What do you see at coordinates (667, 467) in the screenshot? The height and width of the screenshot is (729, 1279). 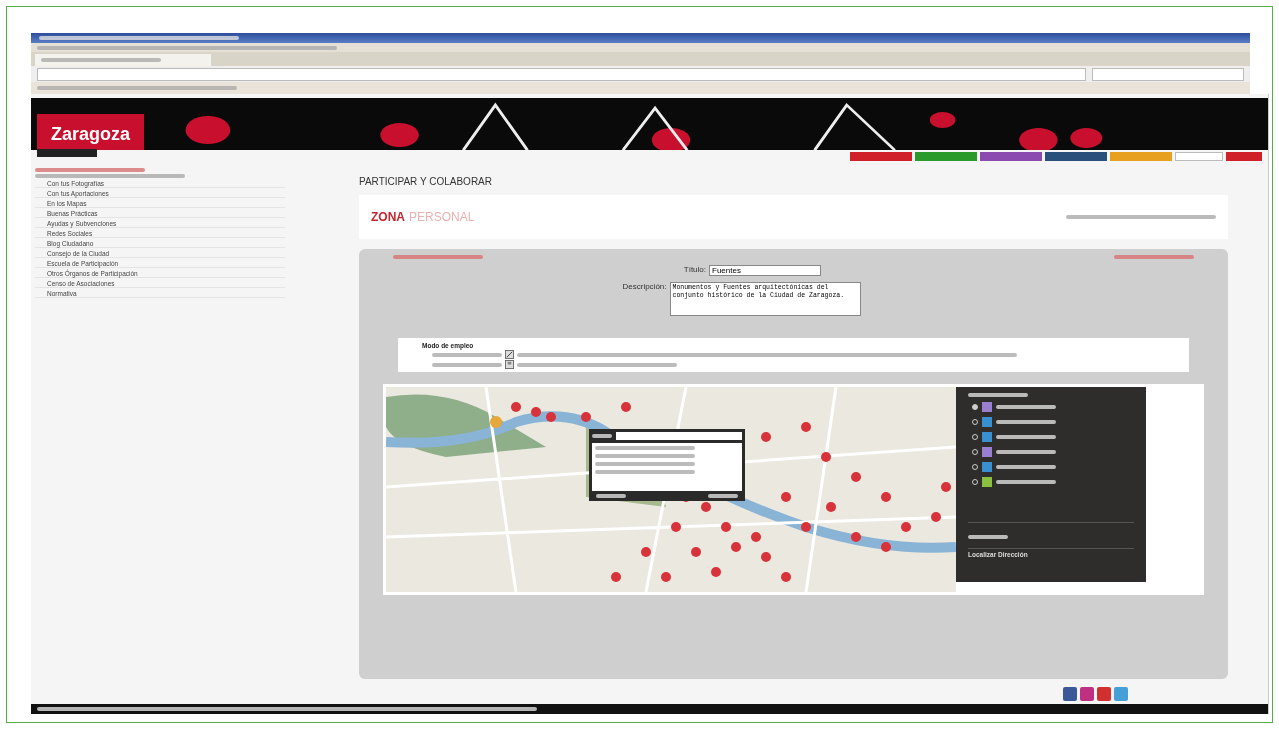 I see `popup-textarea` at bounding box center [667, 467].